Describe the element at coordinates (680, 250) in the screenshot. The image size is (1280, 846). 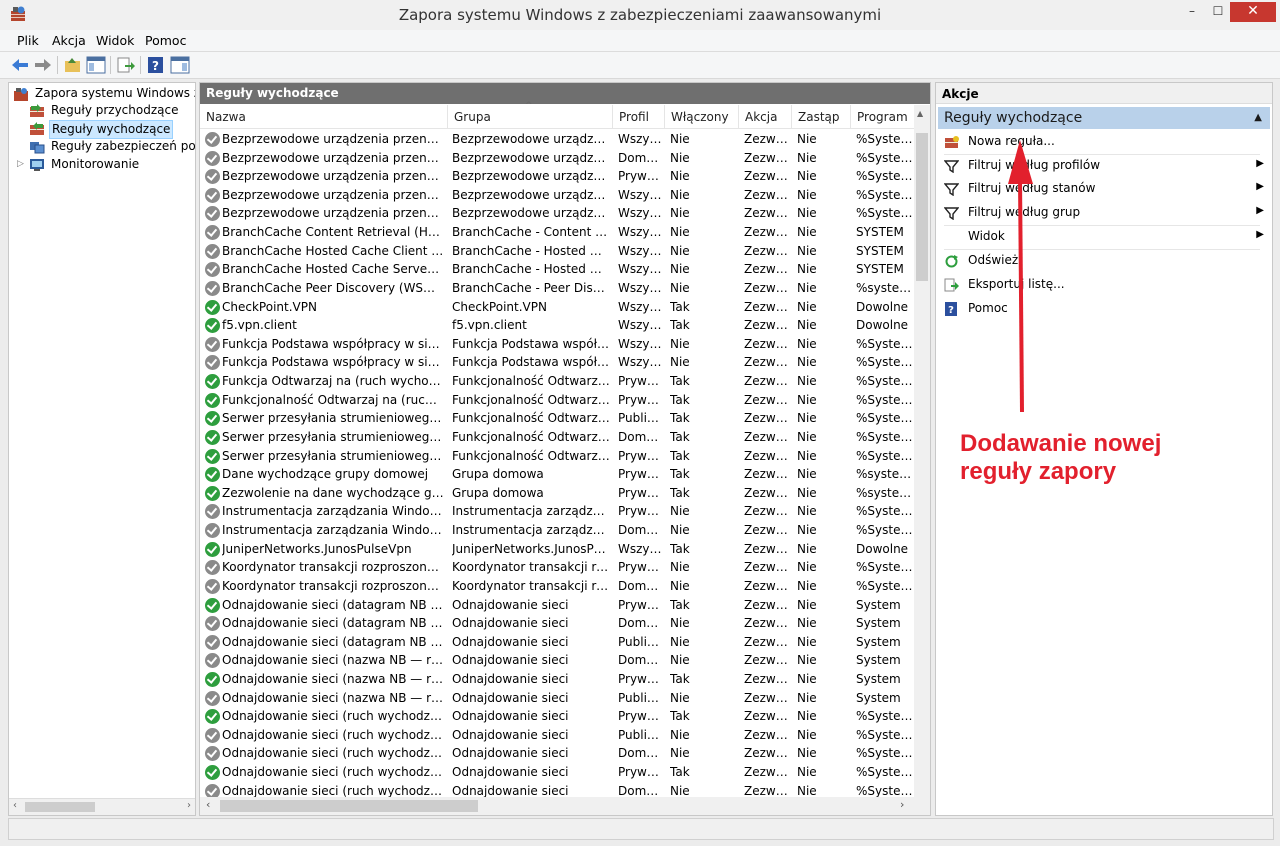
I see `rule-enabled-cell: Nie` at that location.